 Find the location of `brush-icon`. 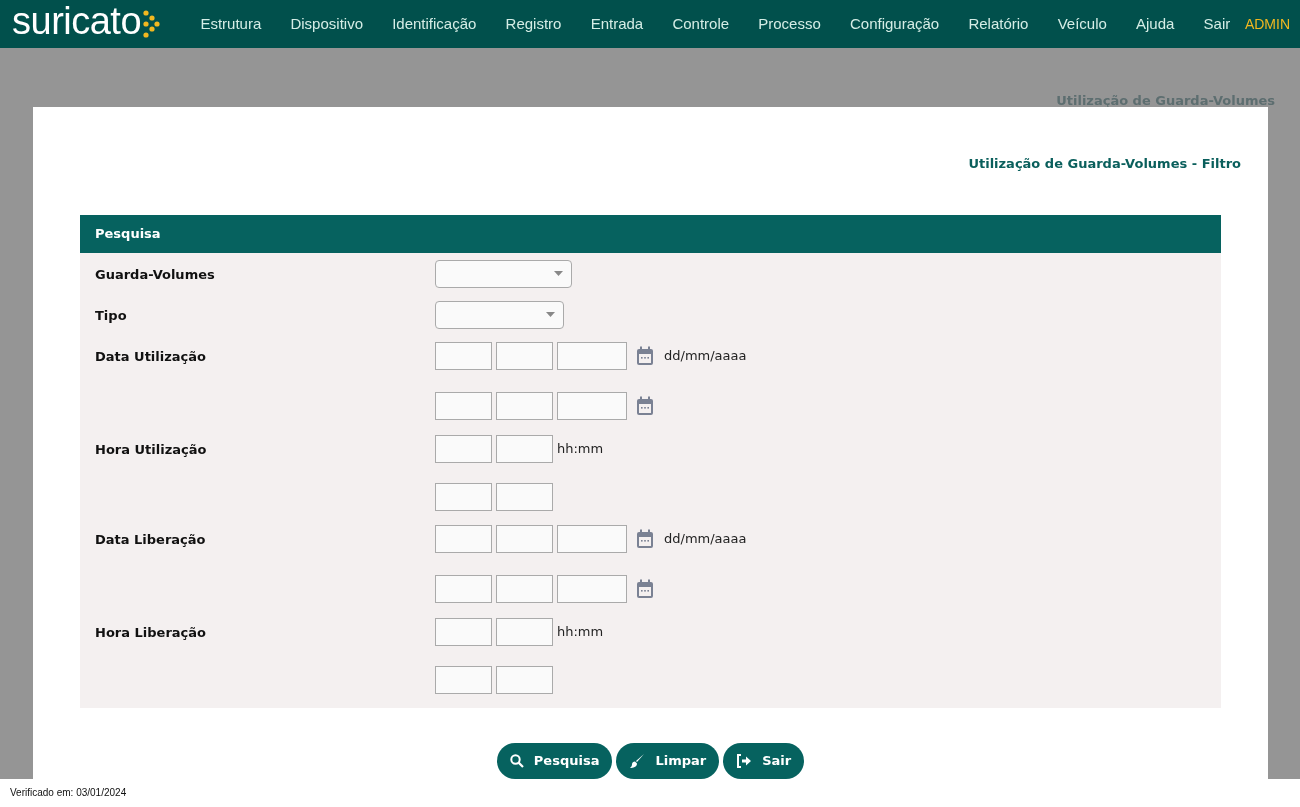

brush-icon is located at coordinates (637, 760).